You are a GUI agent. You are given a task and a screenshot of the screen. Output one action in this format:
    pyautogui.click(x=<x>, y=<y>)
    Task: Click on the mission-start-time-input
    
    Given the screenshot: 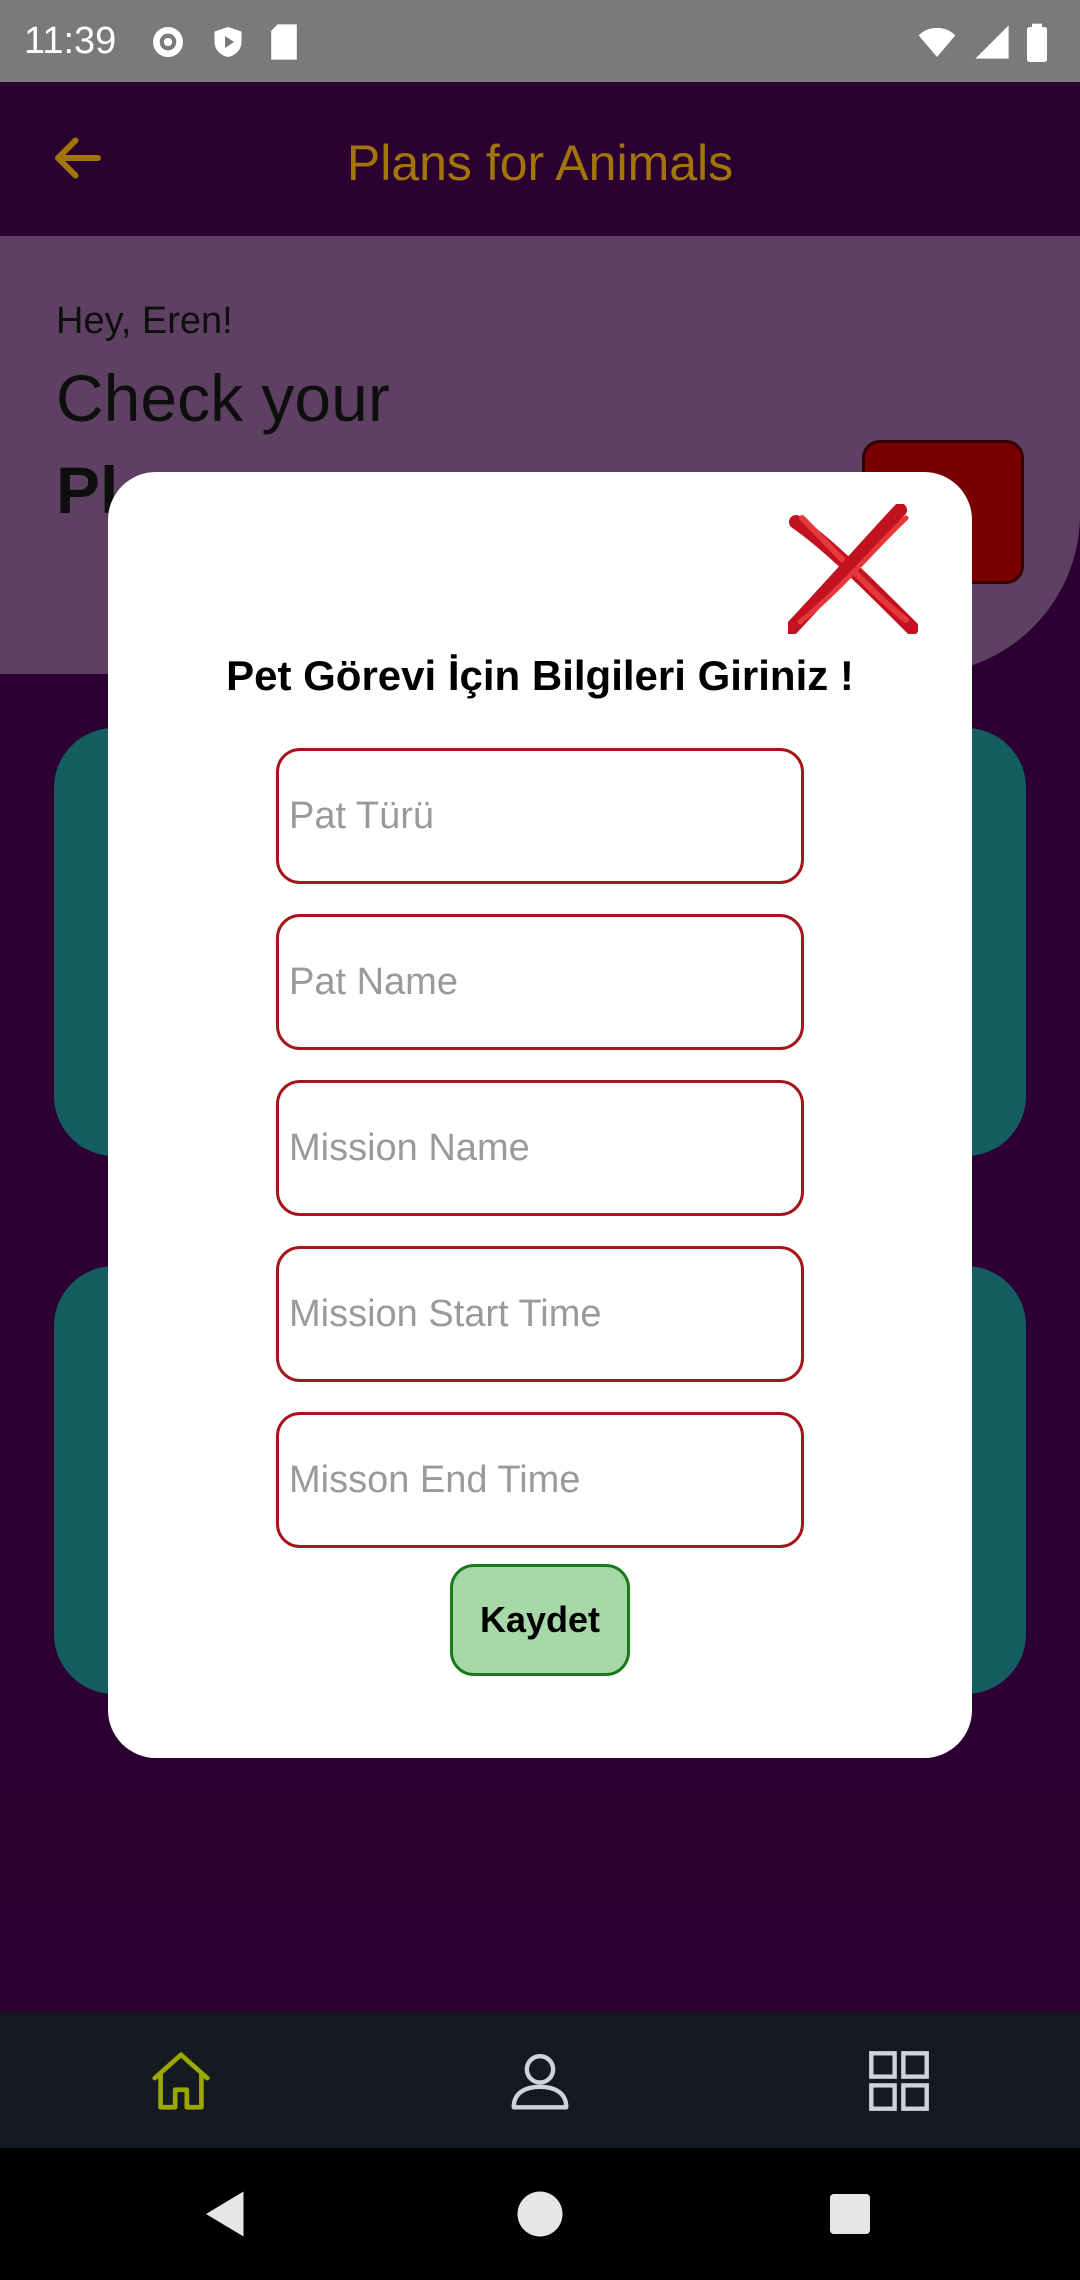 What is the action you would take?
    pyautogui.click(x=540, y=1314)
    